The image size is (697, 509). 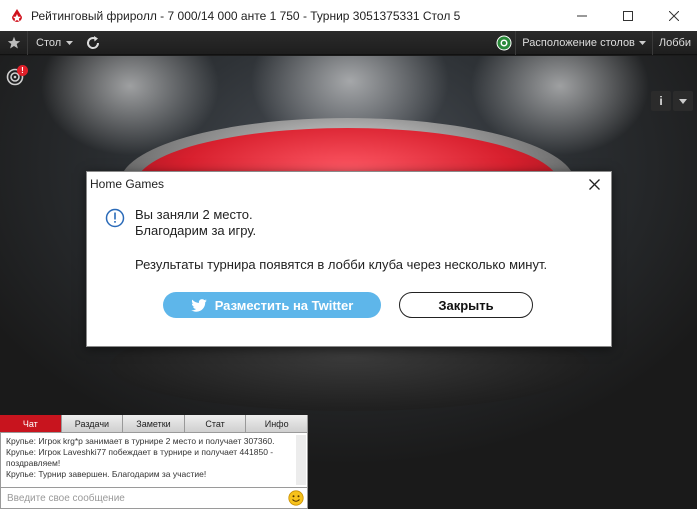 What do you see at coordinates (127, 184) in the screenshot?
I see `dialog-title: Home Games` at bounding box center [127, 184].